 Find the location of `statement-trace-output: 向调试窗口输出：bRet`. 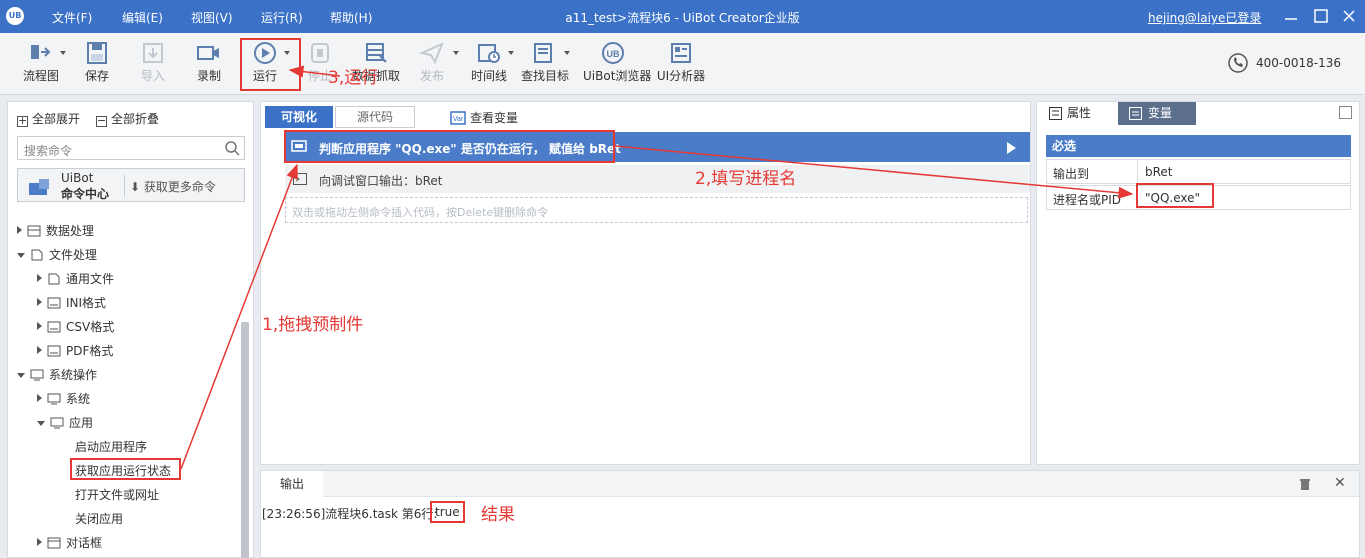

statement-trace-output: 向调试窗口输出：bRet is located at coordinates (657, 179).